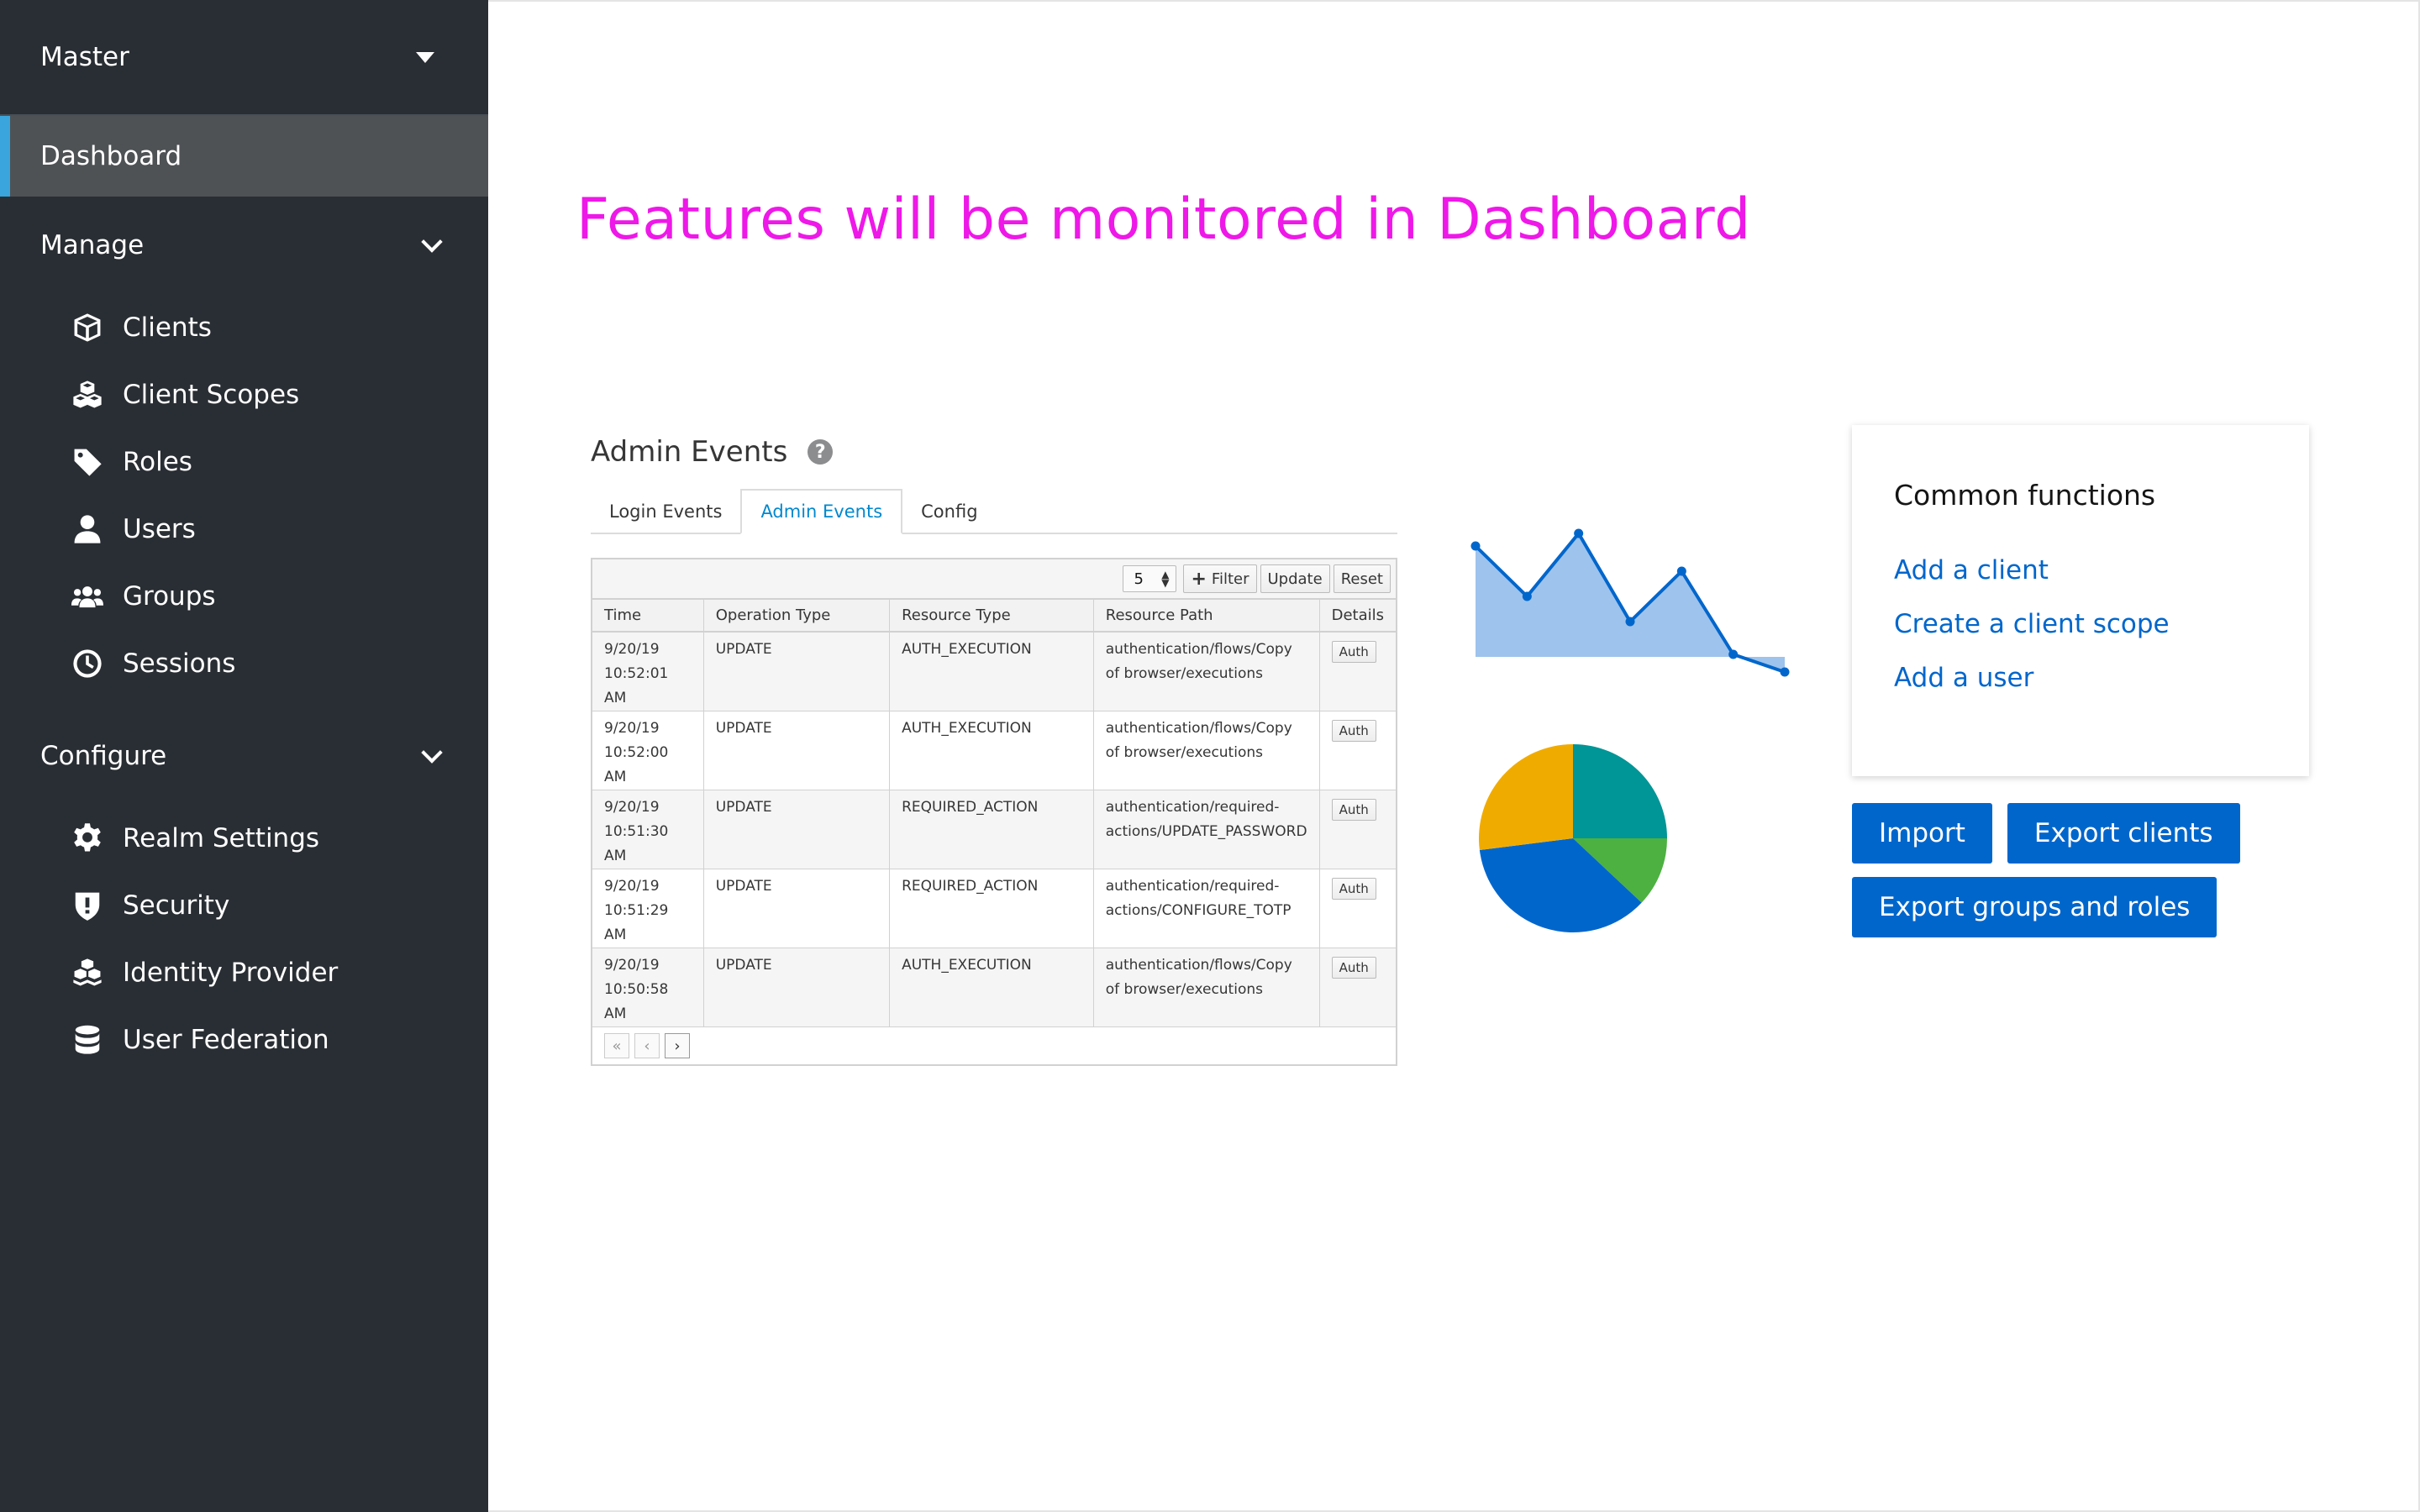 This screenshot has height=1512, width=2420. What do you see at coordinates (648, 616) in the screenshot?
I see `column-header-time: Time` at bounding box center [648, 616].